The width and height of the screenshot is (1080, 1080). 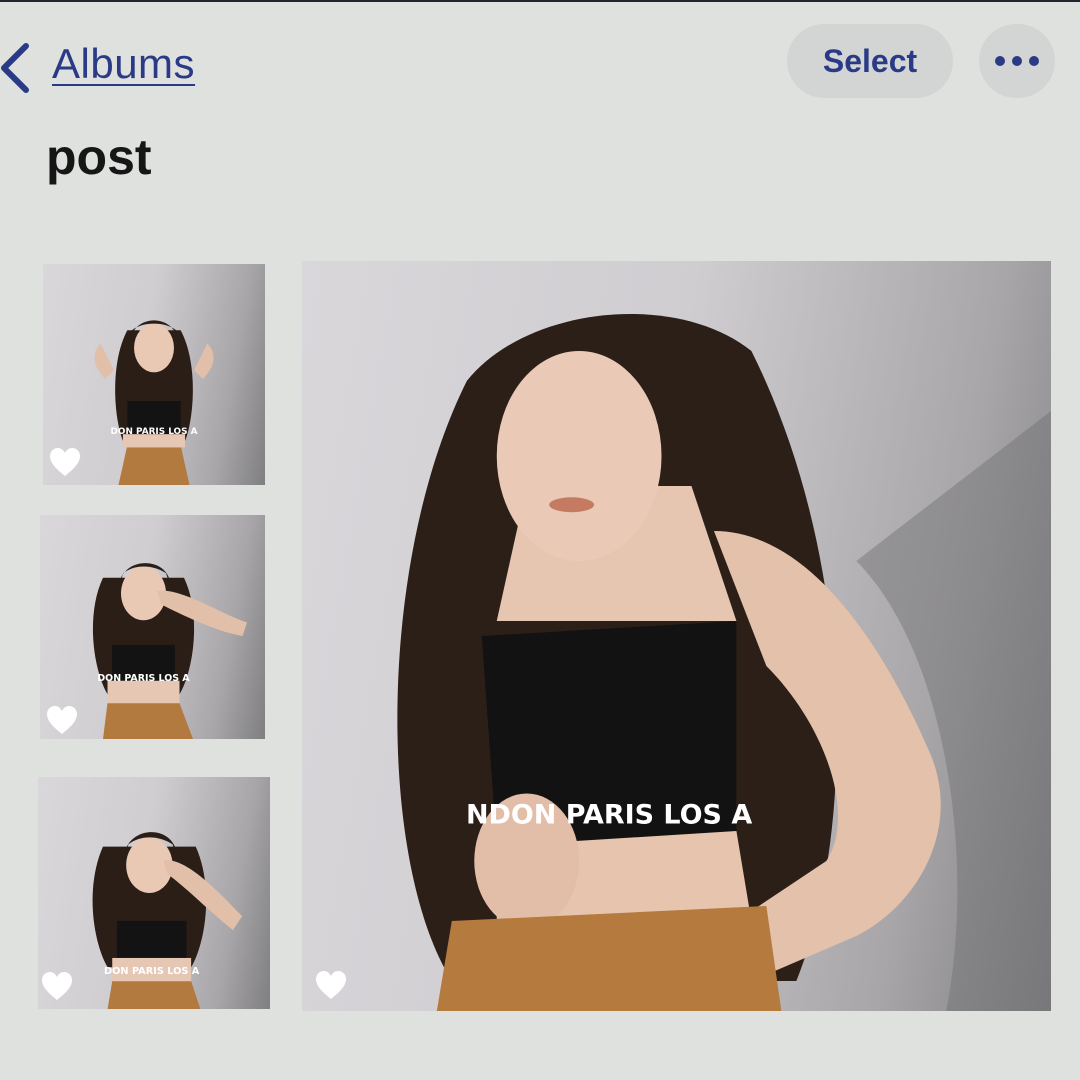 What do you see at coordinates (124, 63) in the screenshot?
I see `back-label: Albums` at bounding box center [124, 63].